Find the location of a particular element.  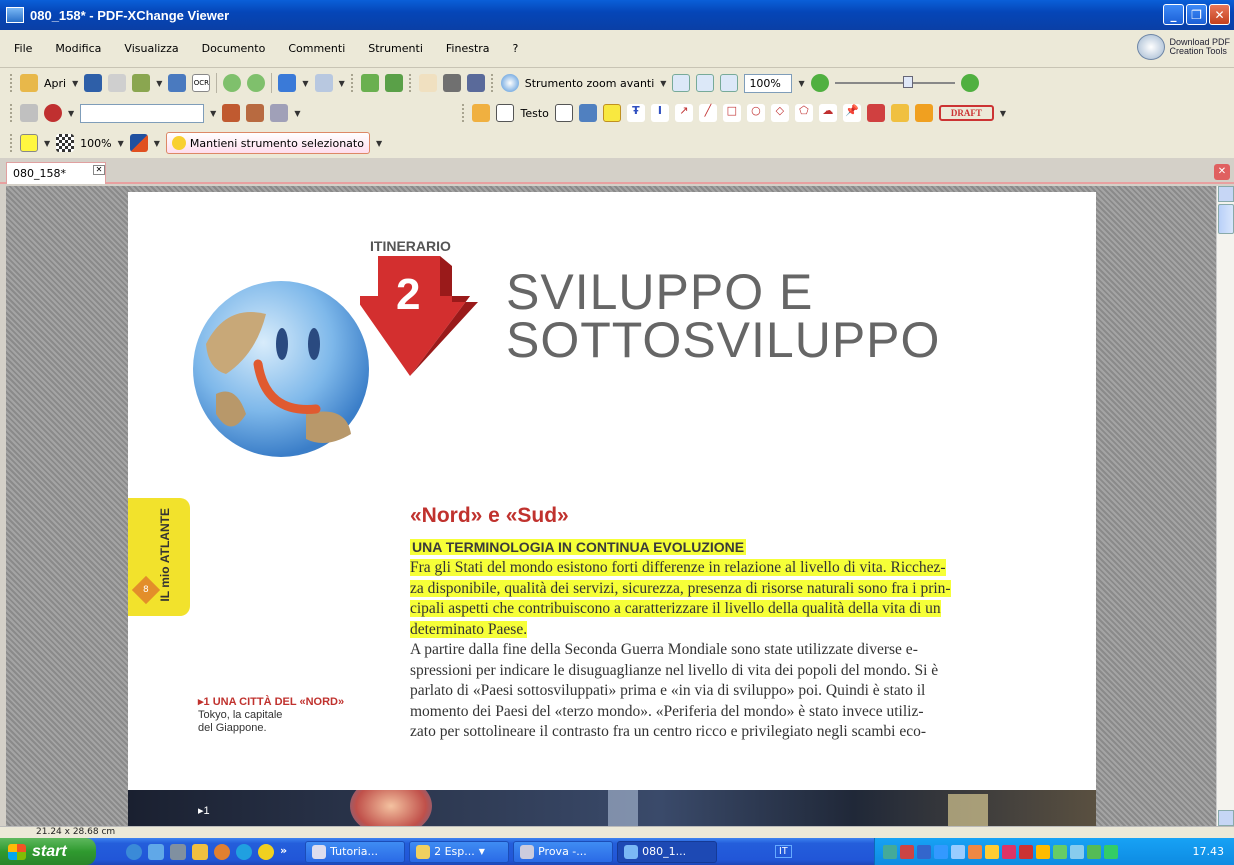

start-button: start is located at coordinates (48, 851).